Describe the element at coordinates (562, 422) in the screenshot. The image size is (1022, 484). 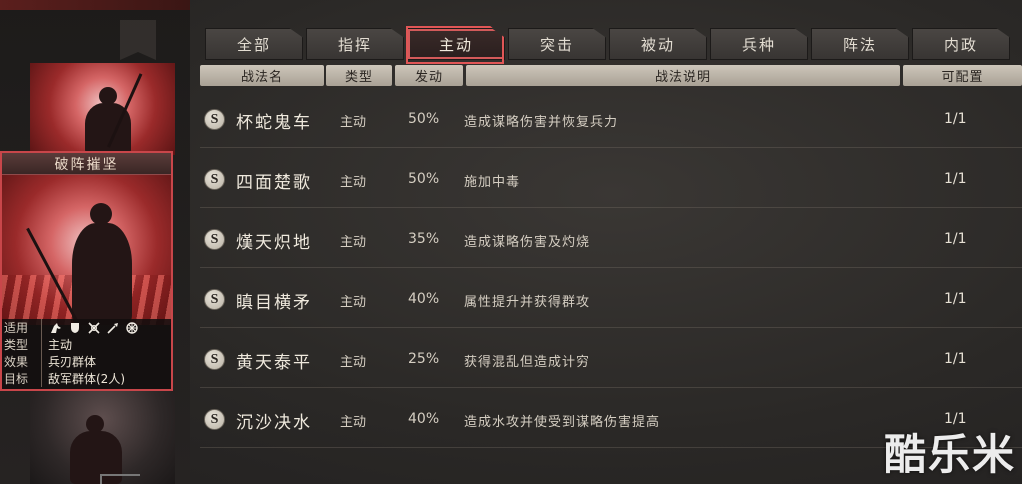
I see `tactic-description: 造成水攻并使受到谋略伤害提高` at that location.